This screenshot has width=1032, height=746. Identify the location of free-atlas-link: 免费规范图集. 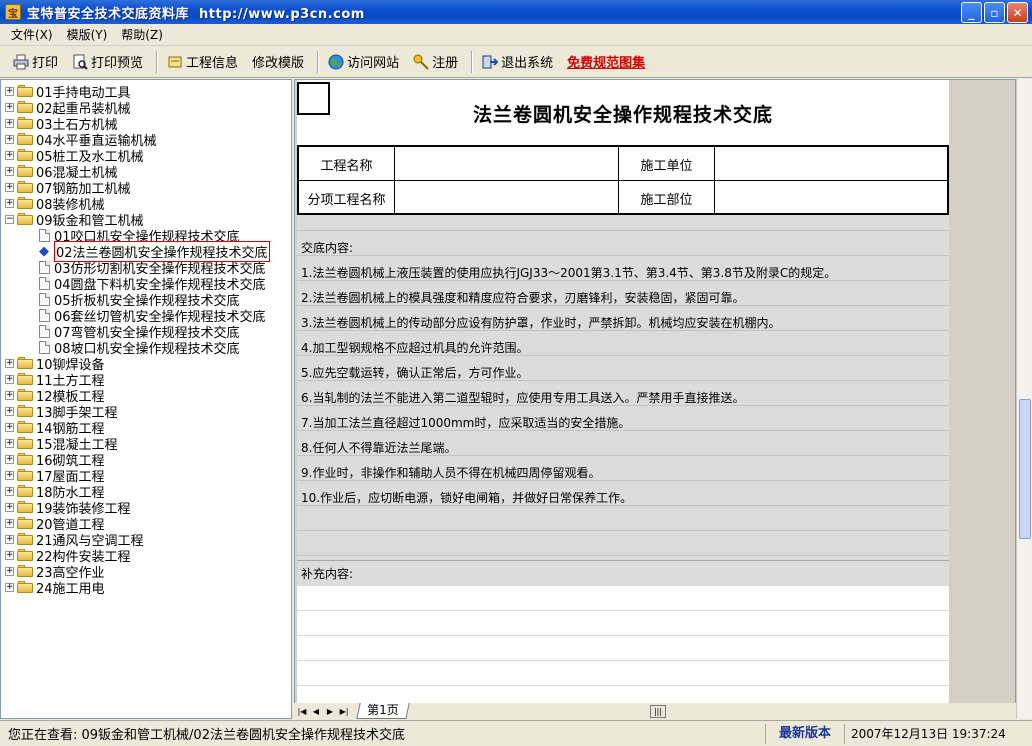
(606, 61).